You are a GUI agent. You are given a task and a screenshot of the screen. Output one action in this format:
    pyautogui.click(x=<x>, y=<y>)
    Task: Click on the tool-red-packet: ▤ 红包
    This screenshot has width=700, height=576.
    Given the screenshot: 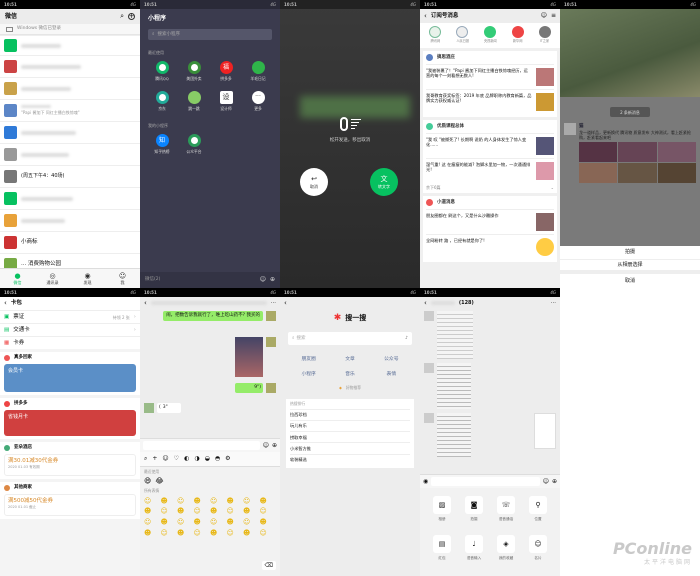 What is the action you would take?
    pyautogui.click(x=442, y=551)
    